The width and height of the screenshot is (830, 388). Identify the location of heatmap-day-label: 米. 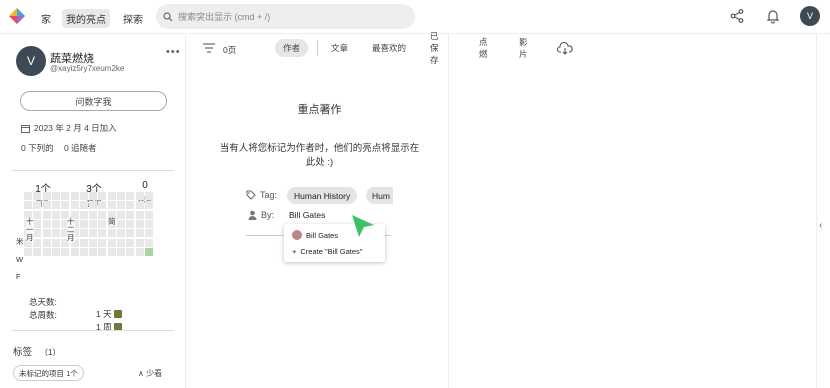
(20, 241).